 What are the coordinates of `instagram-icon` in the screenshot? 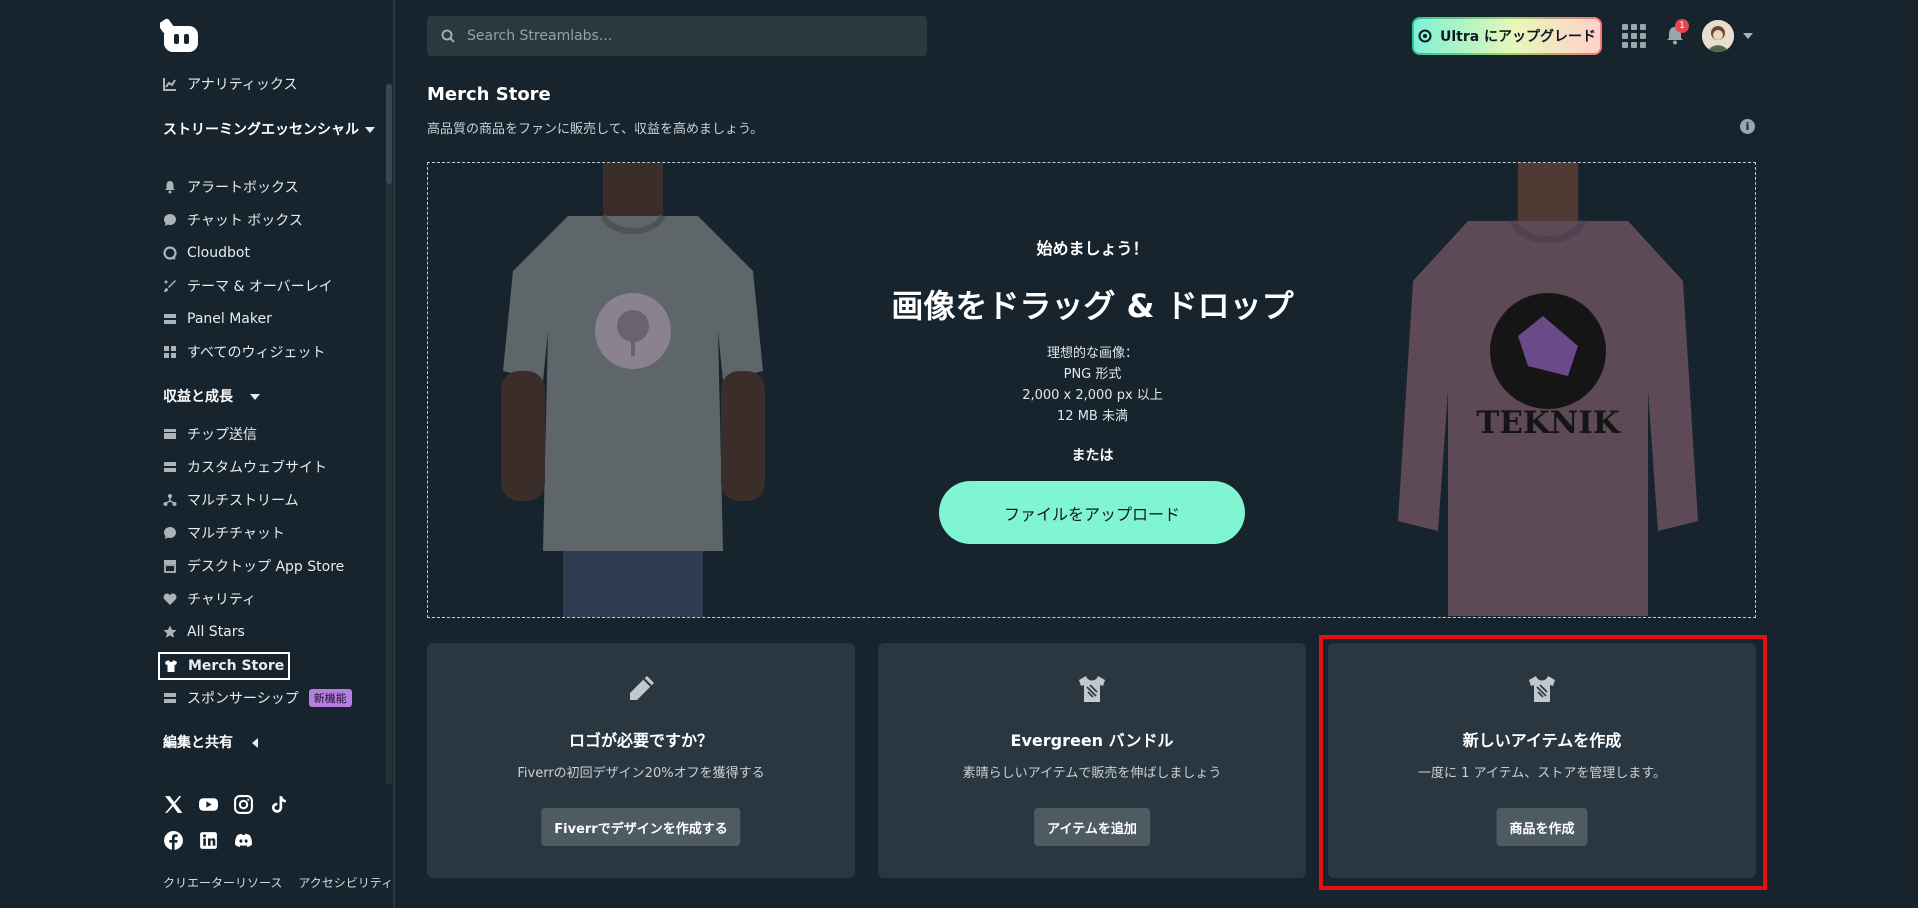 It's located at (243, 804).